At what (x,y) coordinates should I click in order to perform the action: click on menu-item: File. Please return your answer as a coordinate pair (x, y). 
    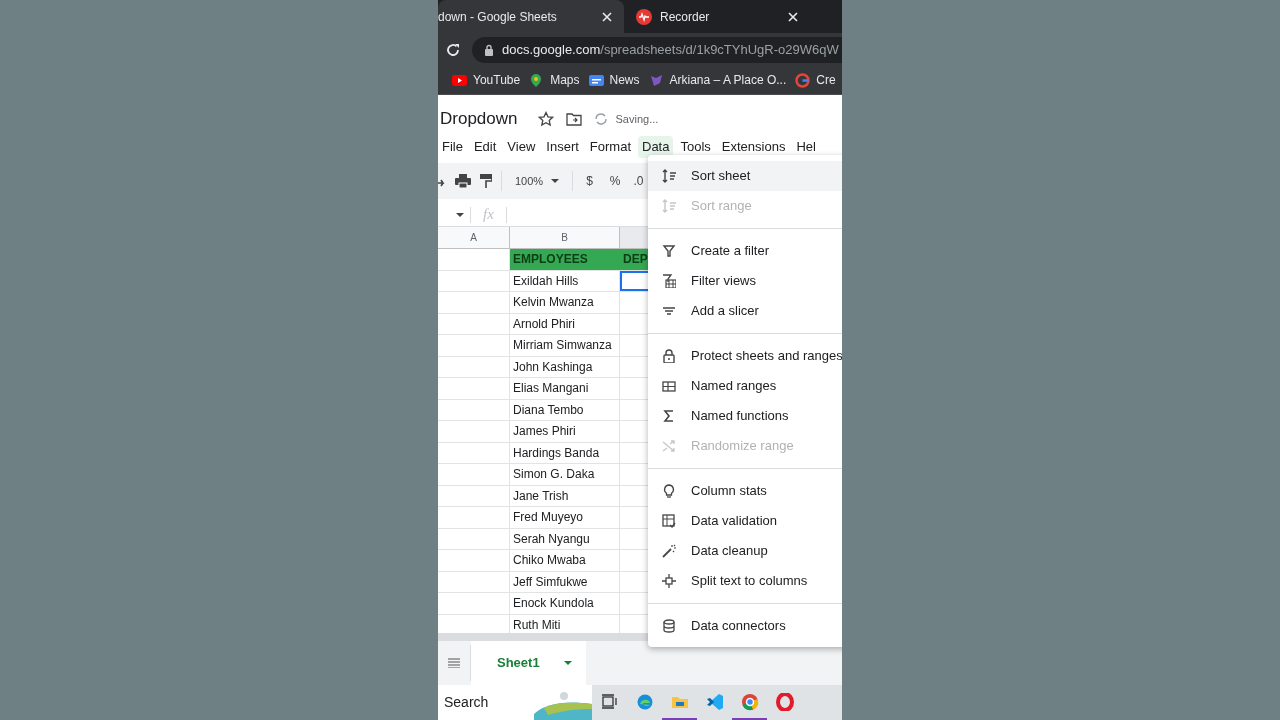
    Looking at the image, I should click on (452, 147).